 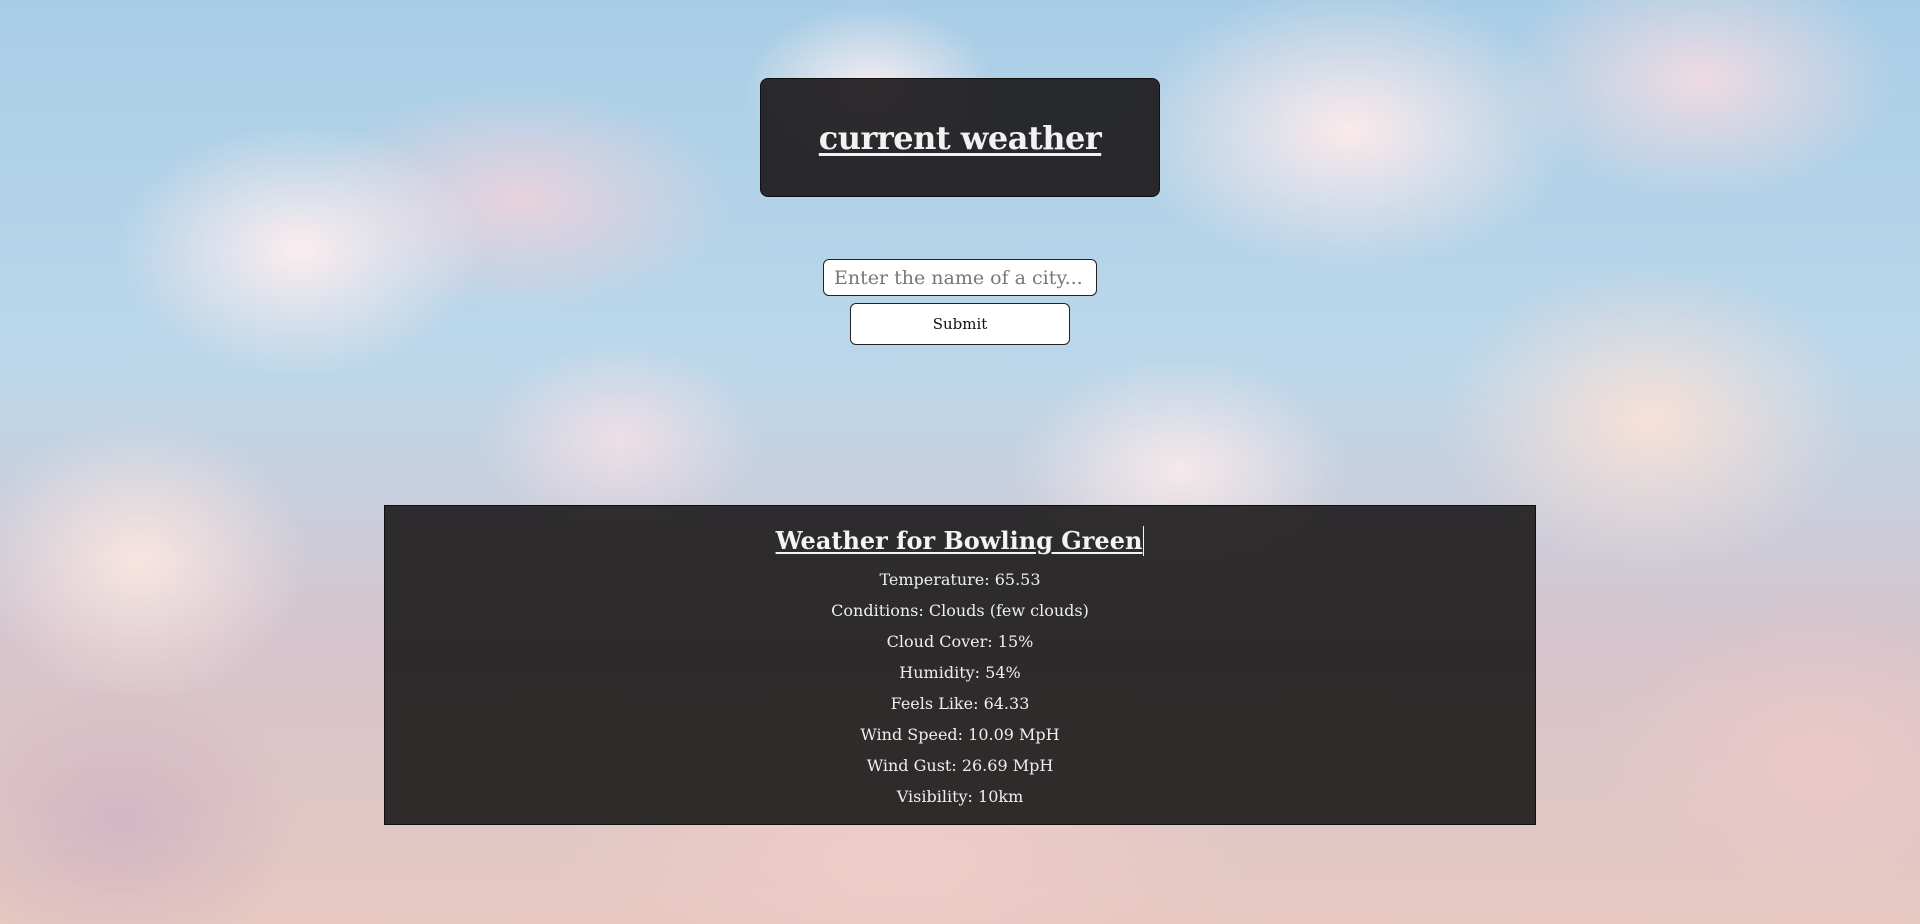 I want to click on stat-humidity: Humidity: 54%, so click(x=960, y=672).